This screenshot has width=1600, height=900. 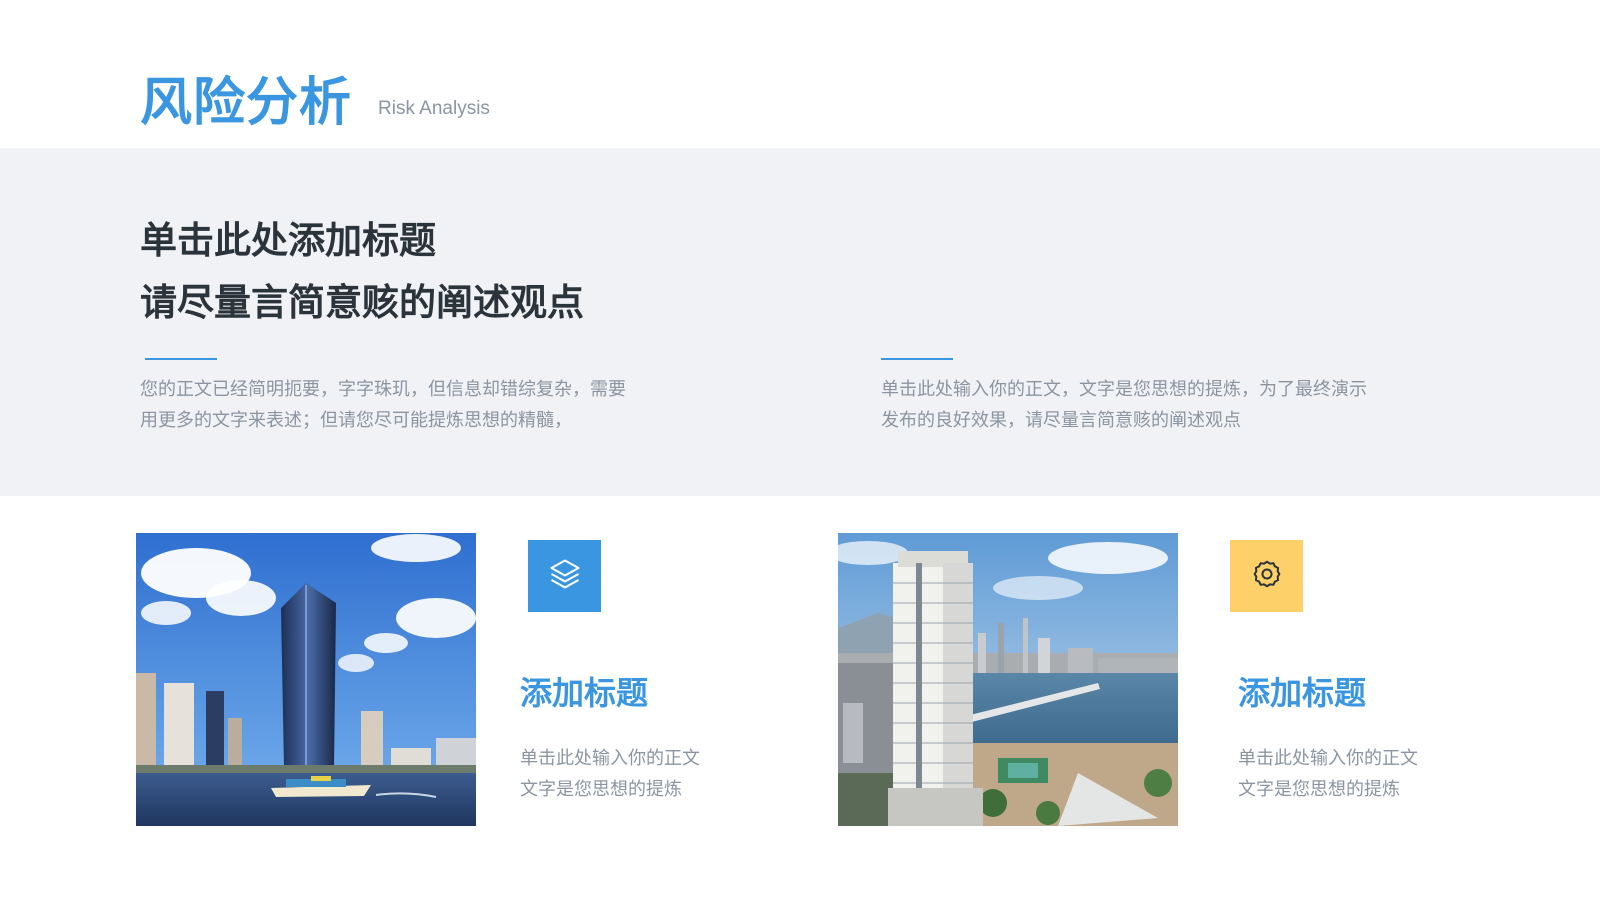 What do you see at coordinates (1319, 789) in the screenshot?
I see `card-2-text-line-2: 文字是您思想的提炼` at bounding box center [1319, 789].